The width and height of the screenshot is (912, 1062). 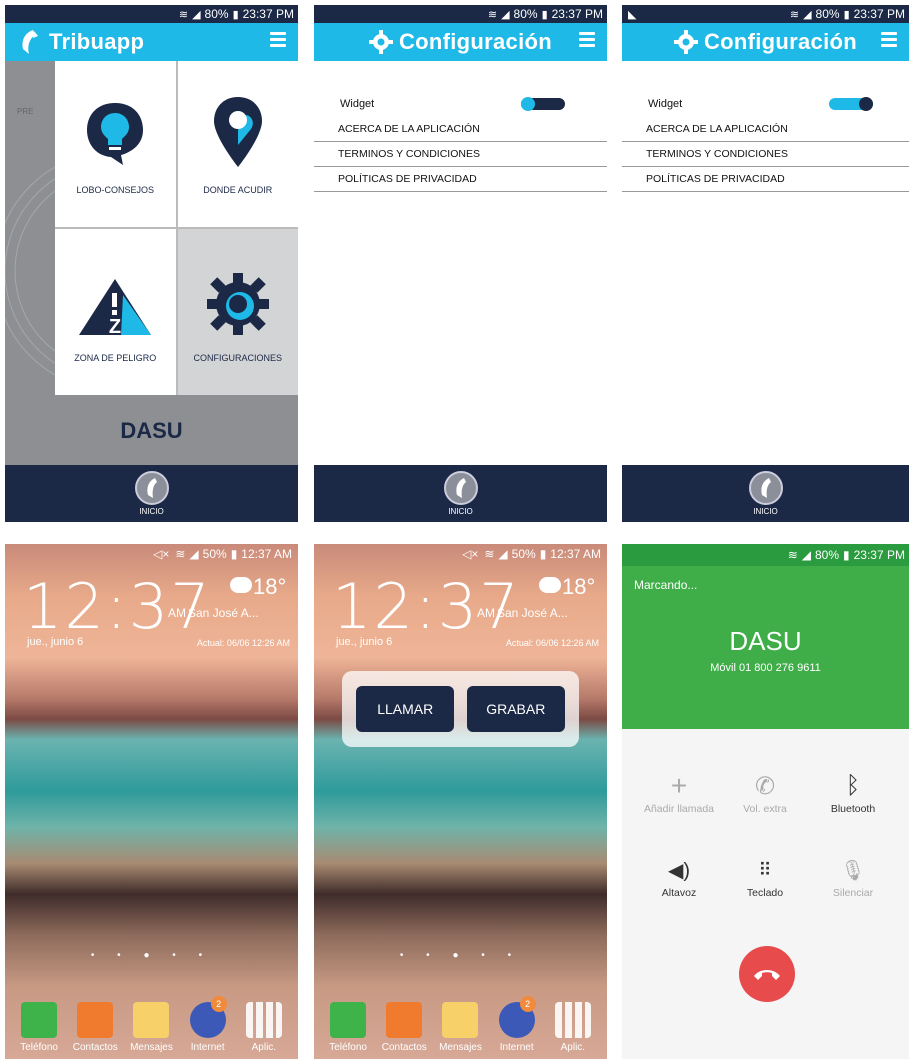 What do you see at coordinates (115, 134) in the screenshot?
I see `lightbulb-chat-icon` at bounding box center [115, 134].